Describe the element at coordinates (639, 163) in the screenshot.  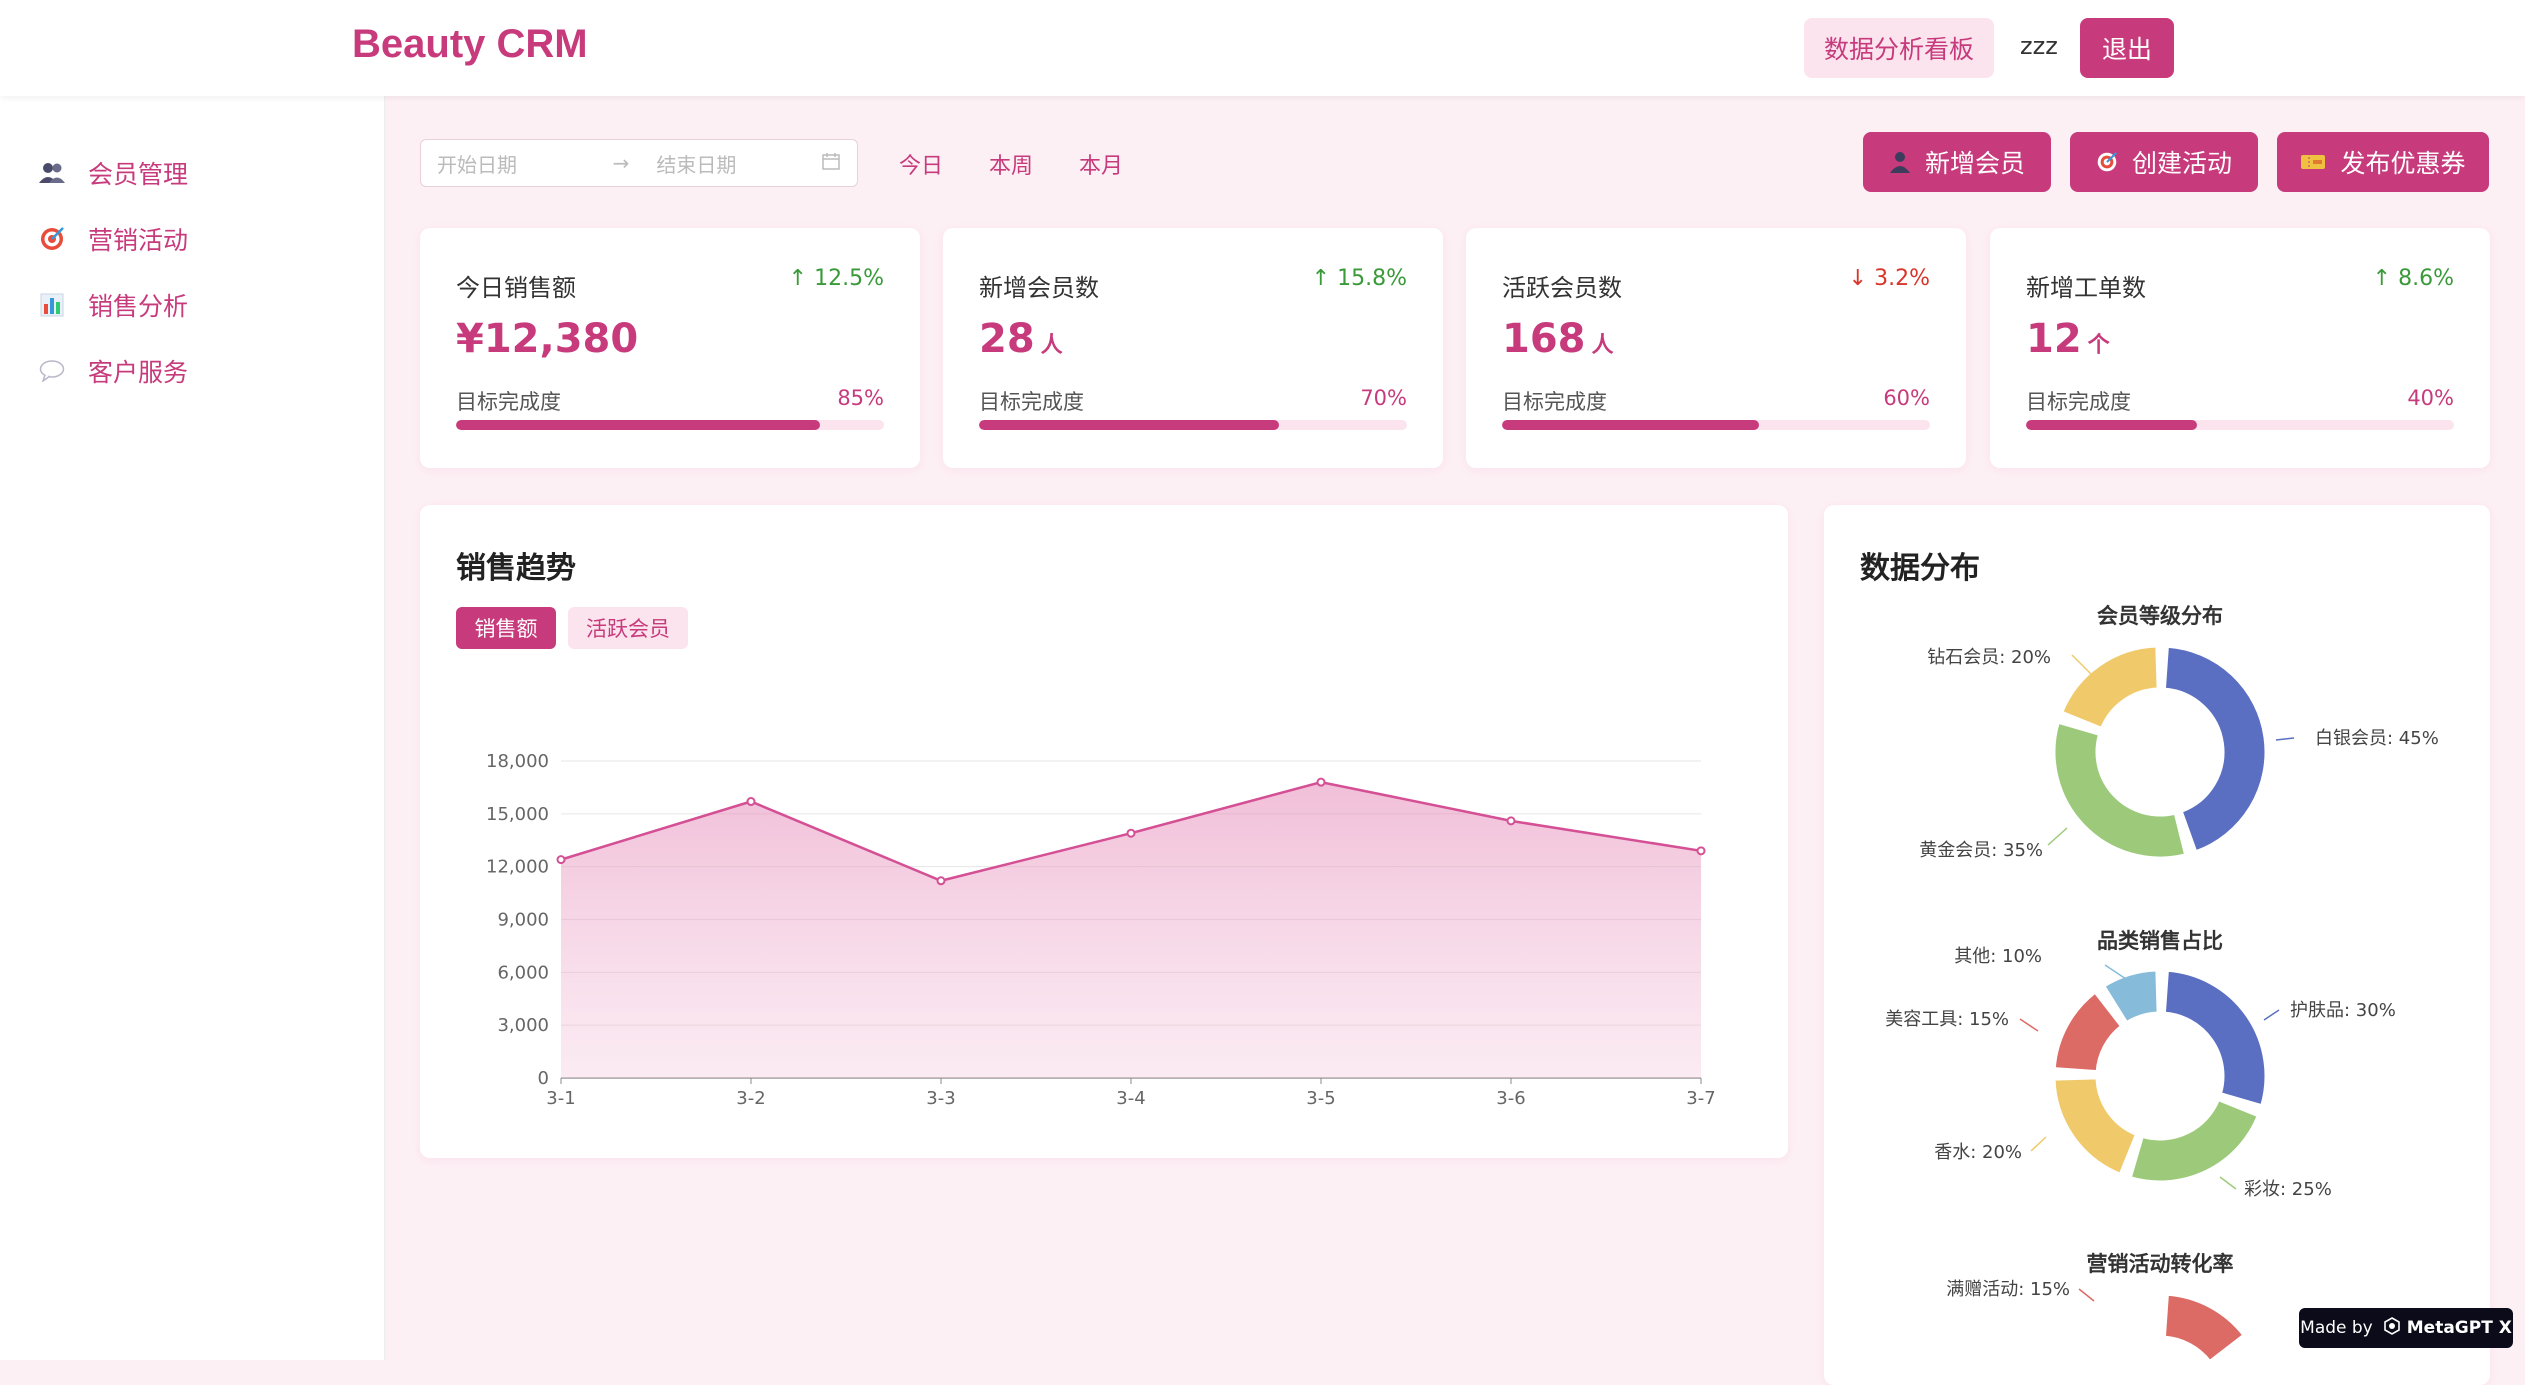
I see `date-range-picker: 开始日期 → 结束日期` at that location.